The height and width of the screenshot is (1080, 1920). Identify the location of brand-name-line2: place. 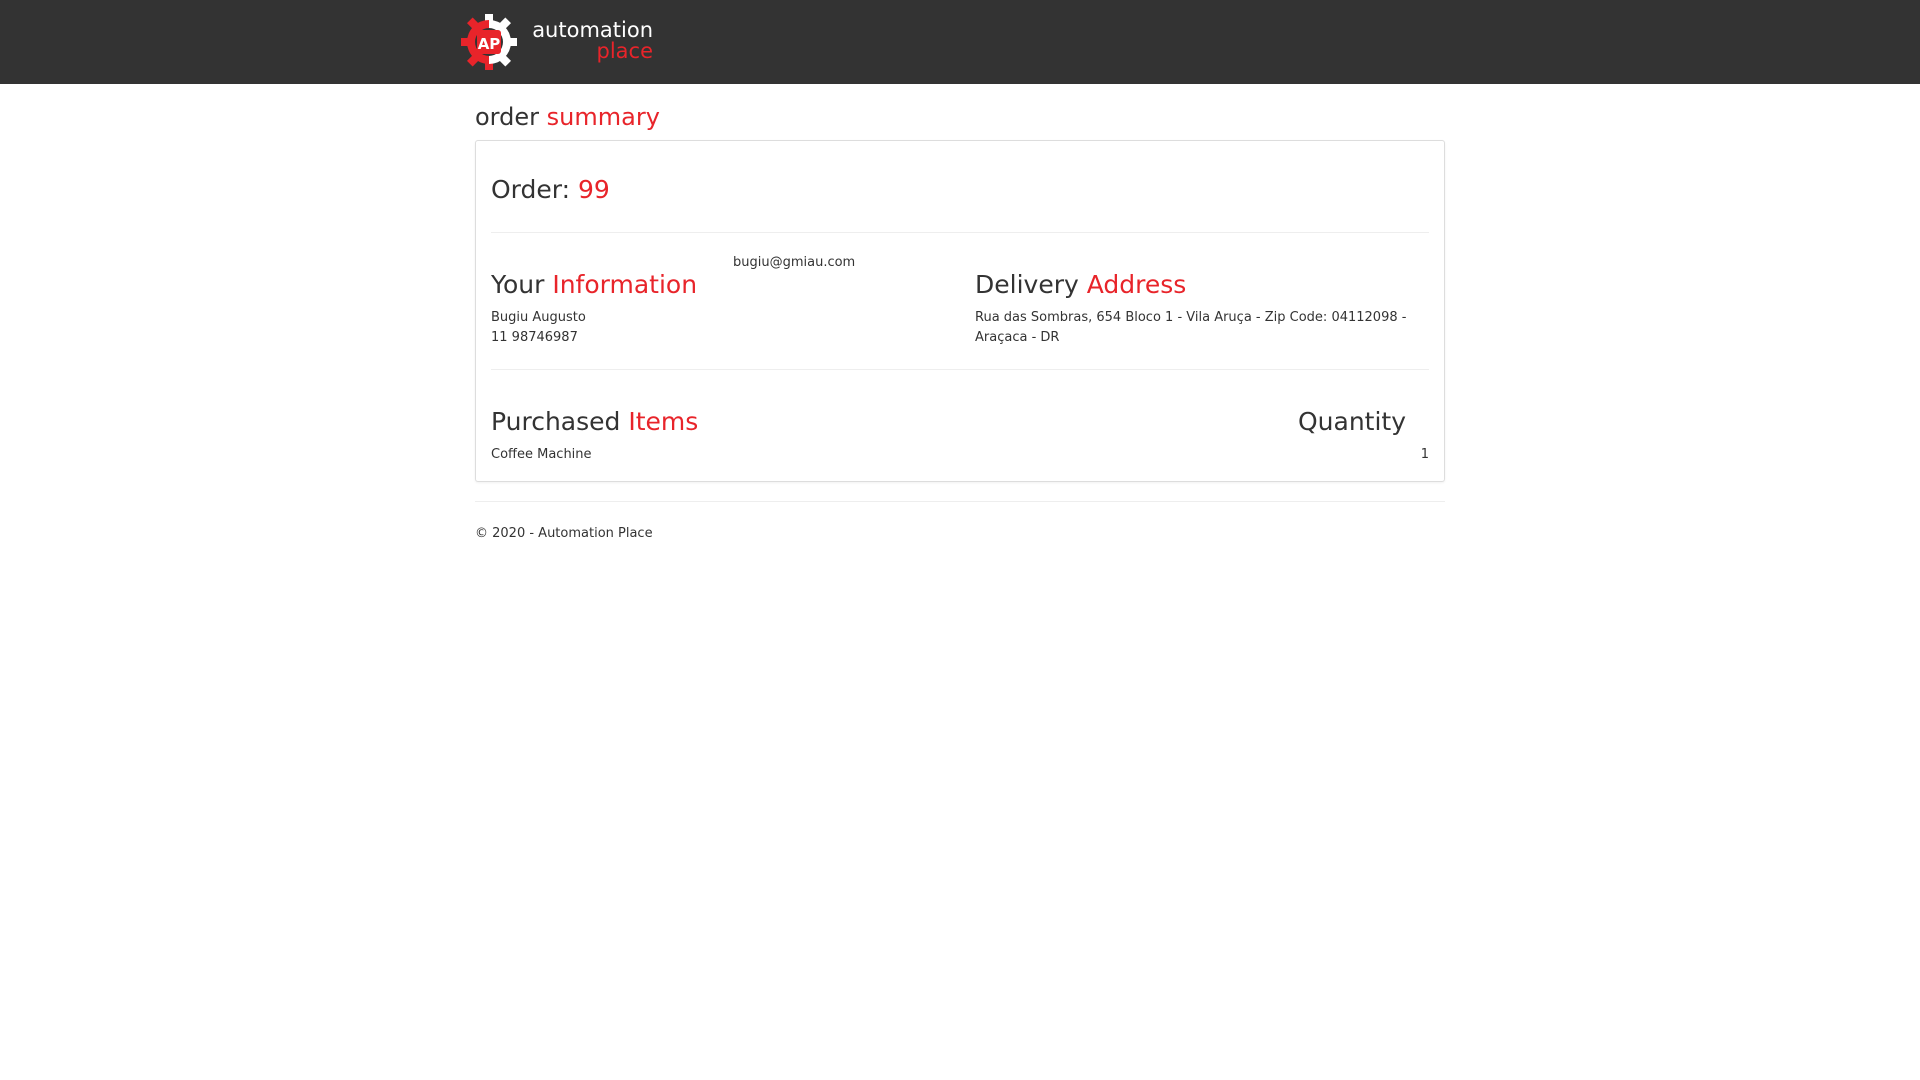
(625, 51).